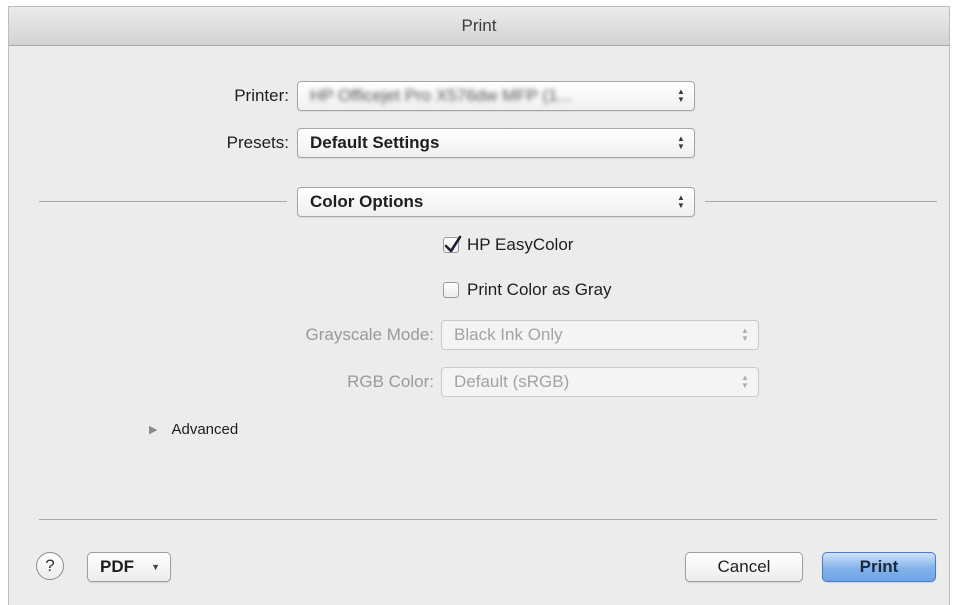 This screenshot has height=605, width=959. What do you see at coordinates (205, 429) in the screenshot?
I see `advanced-label: Advanced` at bounding box center [205, 429].